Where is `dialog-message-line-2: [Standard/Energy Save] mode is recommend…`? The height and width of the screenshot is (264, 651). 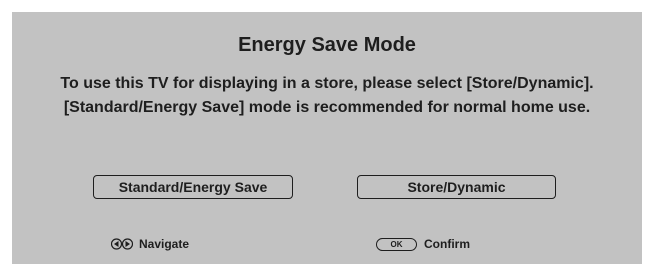
dialog-message-line-2: [Standard/Energy Save] mode is recommend… is located at coordinates (327, 107).